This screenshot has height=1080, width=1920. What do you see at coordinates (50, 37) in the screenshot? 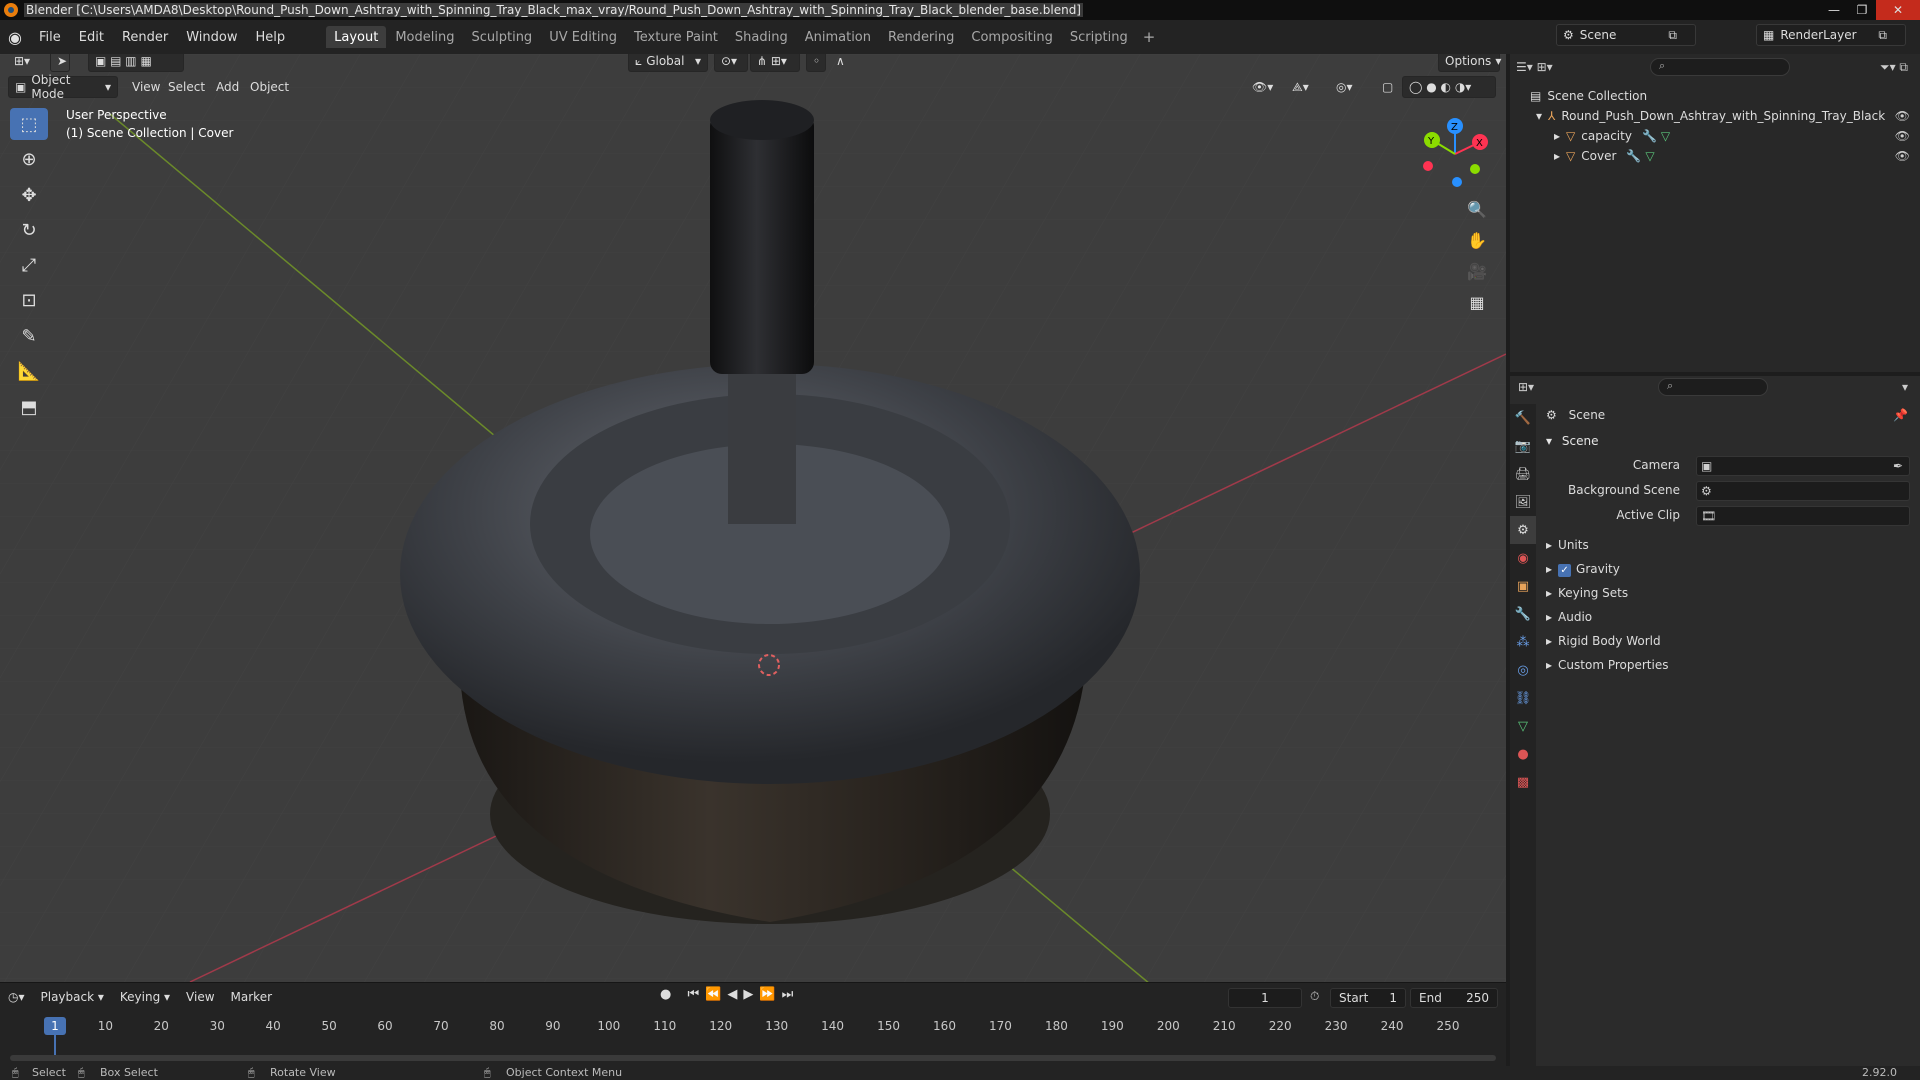
I see `menu-file: File` at bounding box center [50, 37].